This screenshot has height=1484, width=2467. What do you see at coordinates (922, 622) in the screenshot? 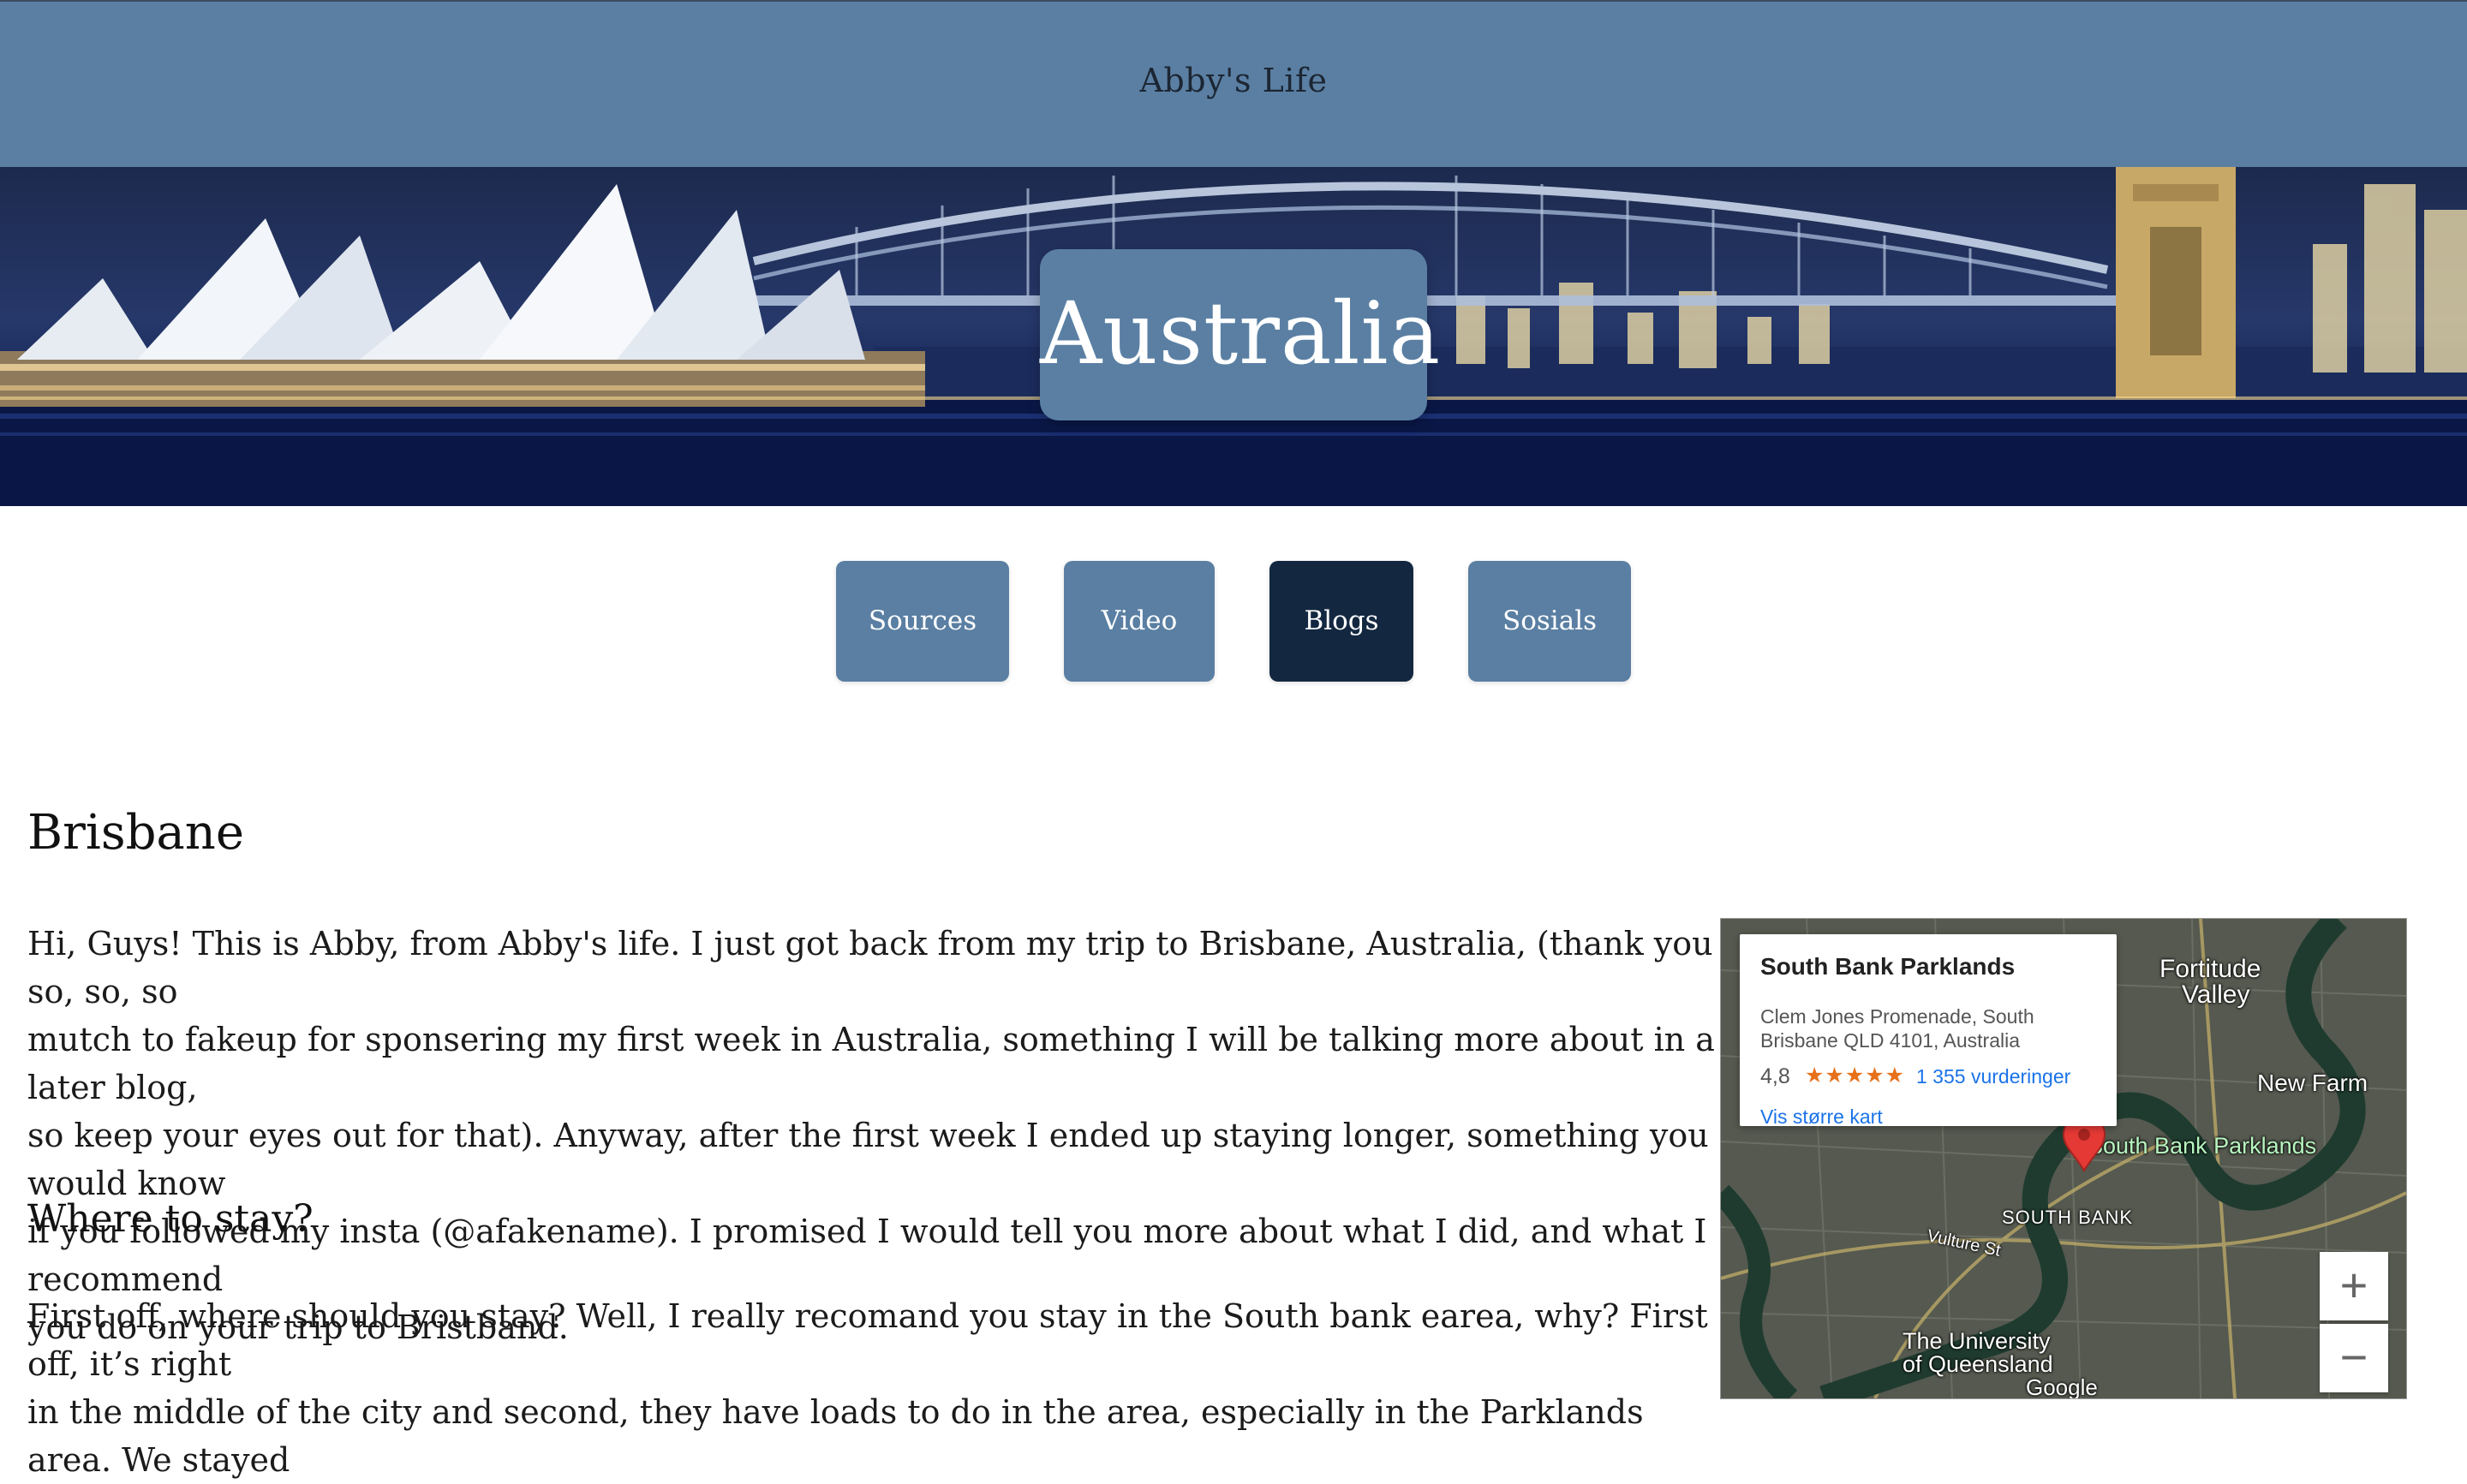
I see `nav-button-sources: Sources` at bounding box center [922, 622].